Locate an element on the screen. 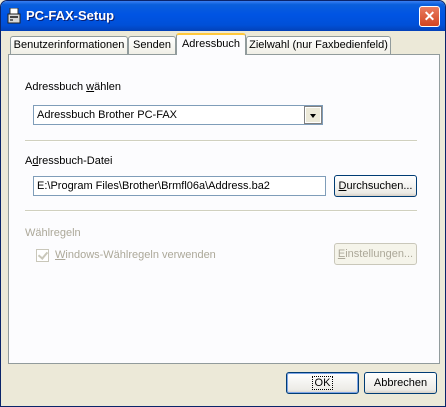 Image resolution: width=446 pixels, height=407 pixels. tab-zielwahl: Zielwahl (nur Faxbedienfeld) is located at coordinates (318, 45).